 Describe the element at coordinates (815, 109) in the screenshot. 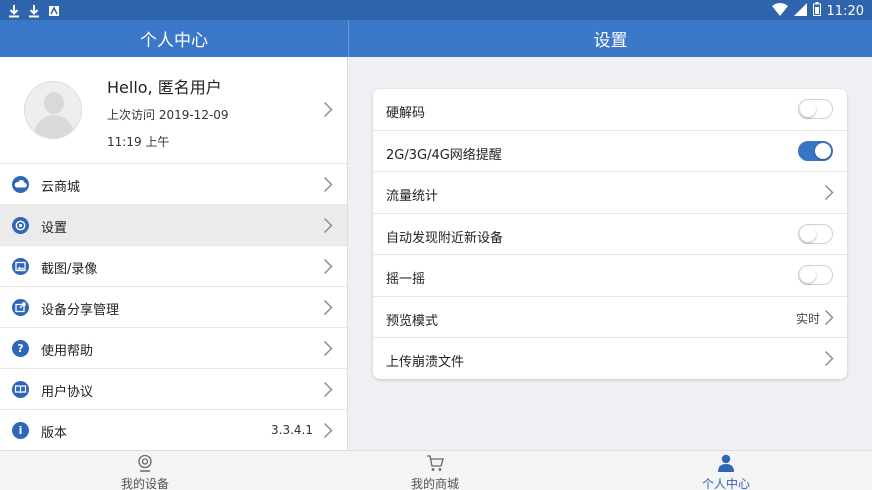

I see `hardware-decode-toggle` at that location.